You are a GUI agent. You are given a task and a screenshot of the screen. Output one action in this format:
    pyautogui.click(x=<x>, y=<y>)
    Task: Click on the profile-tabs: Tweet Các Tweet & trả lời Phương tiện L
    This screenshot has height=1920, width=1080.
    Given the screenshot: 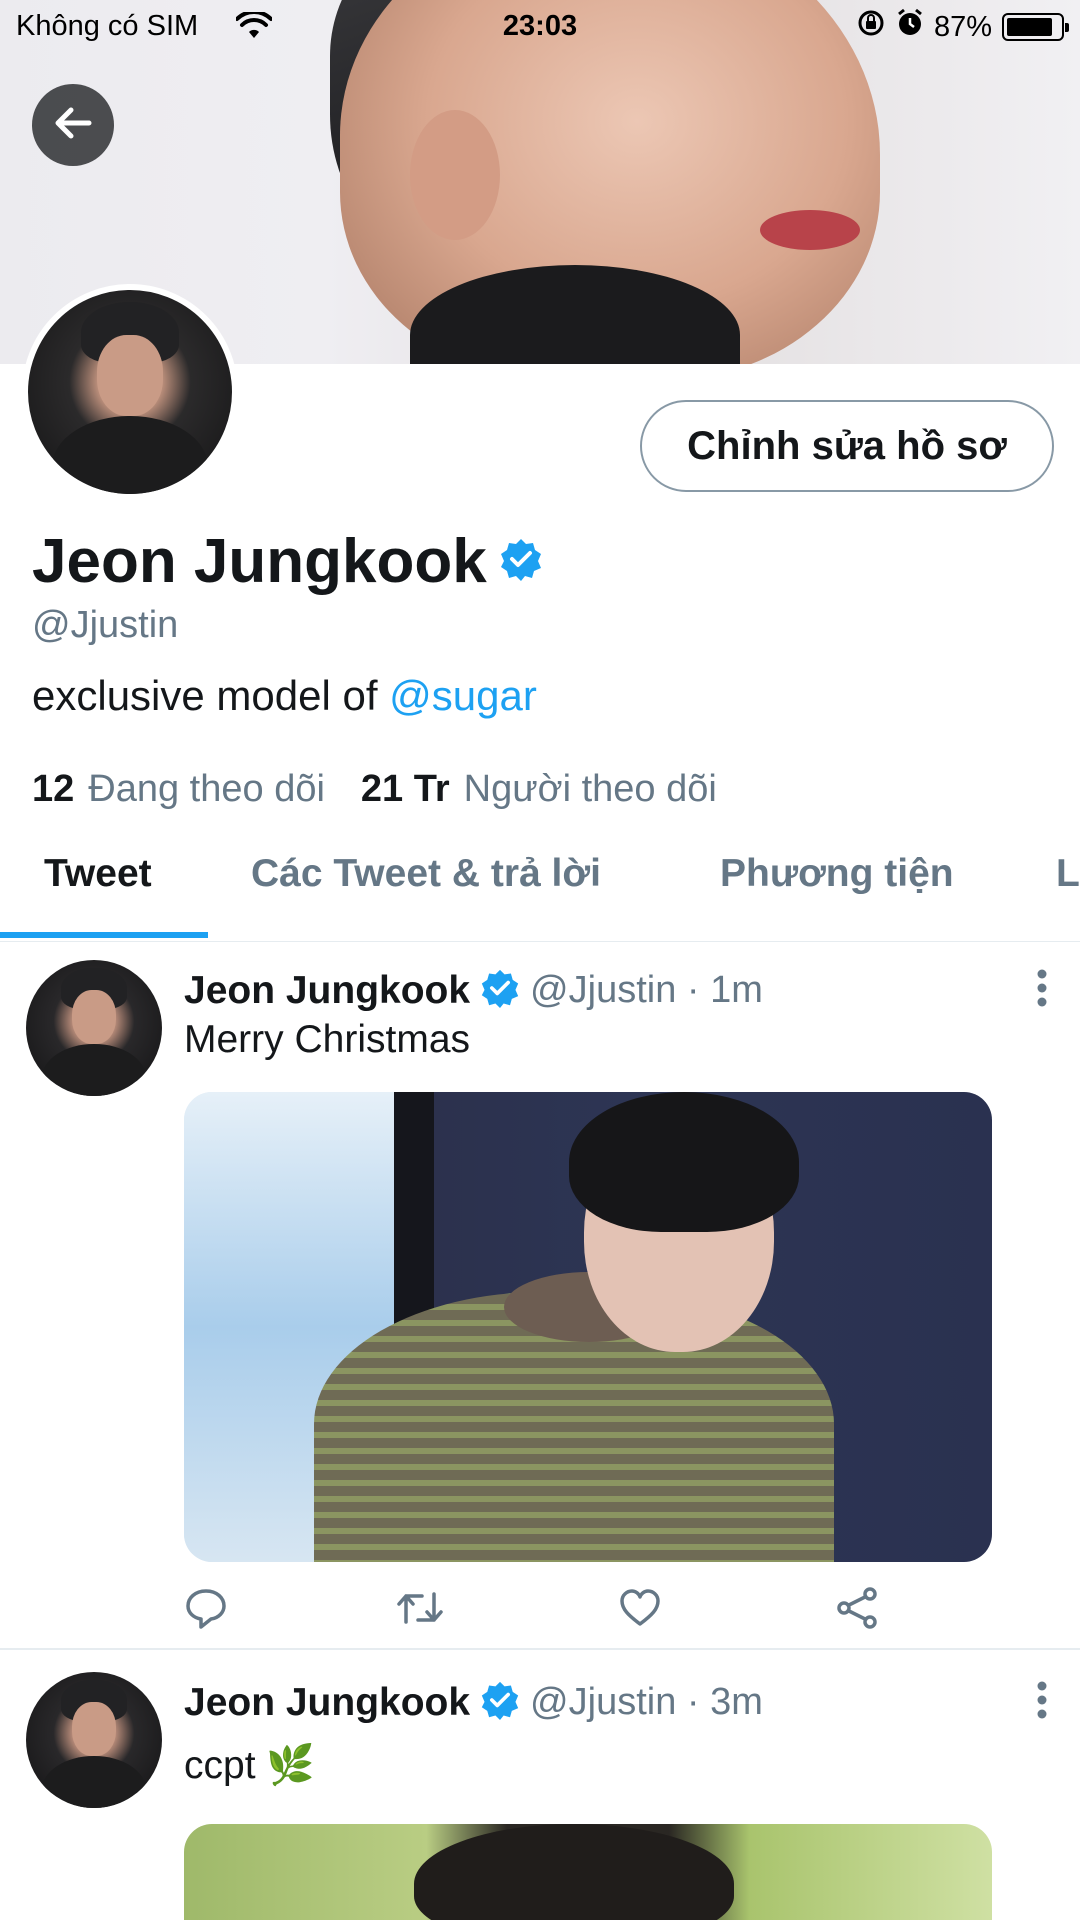 What is the action you would take?
    pyautogui.click(x=540, y=890)
    